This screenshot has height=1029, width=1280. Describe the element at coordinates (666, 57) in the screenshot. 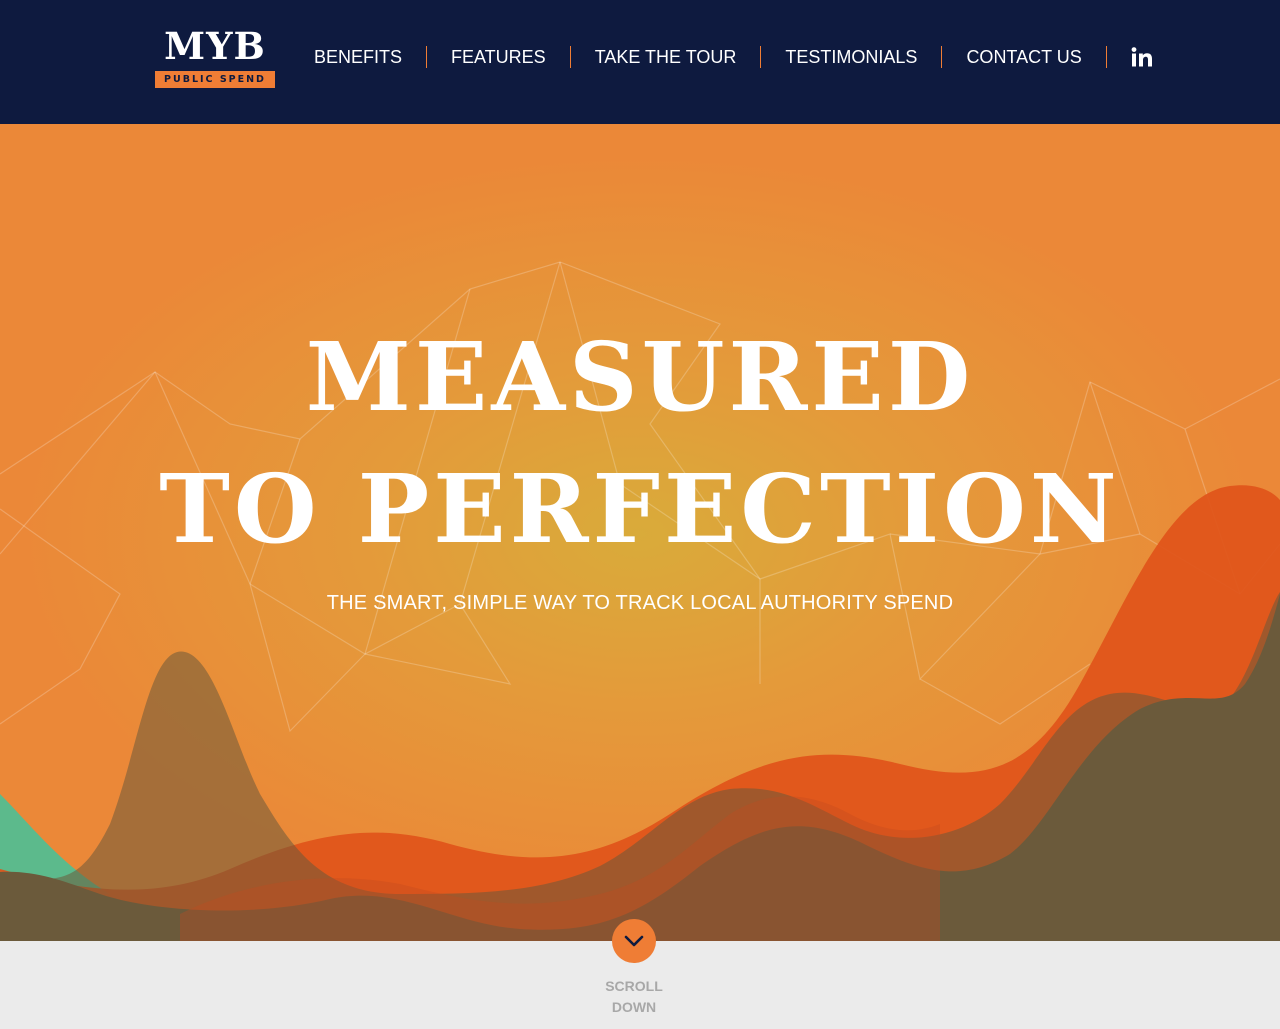

I see `nav-link-take-the-tour: TAKE THE TOUR` at that location.